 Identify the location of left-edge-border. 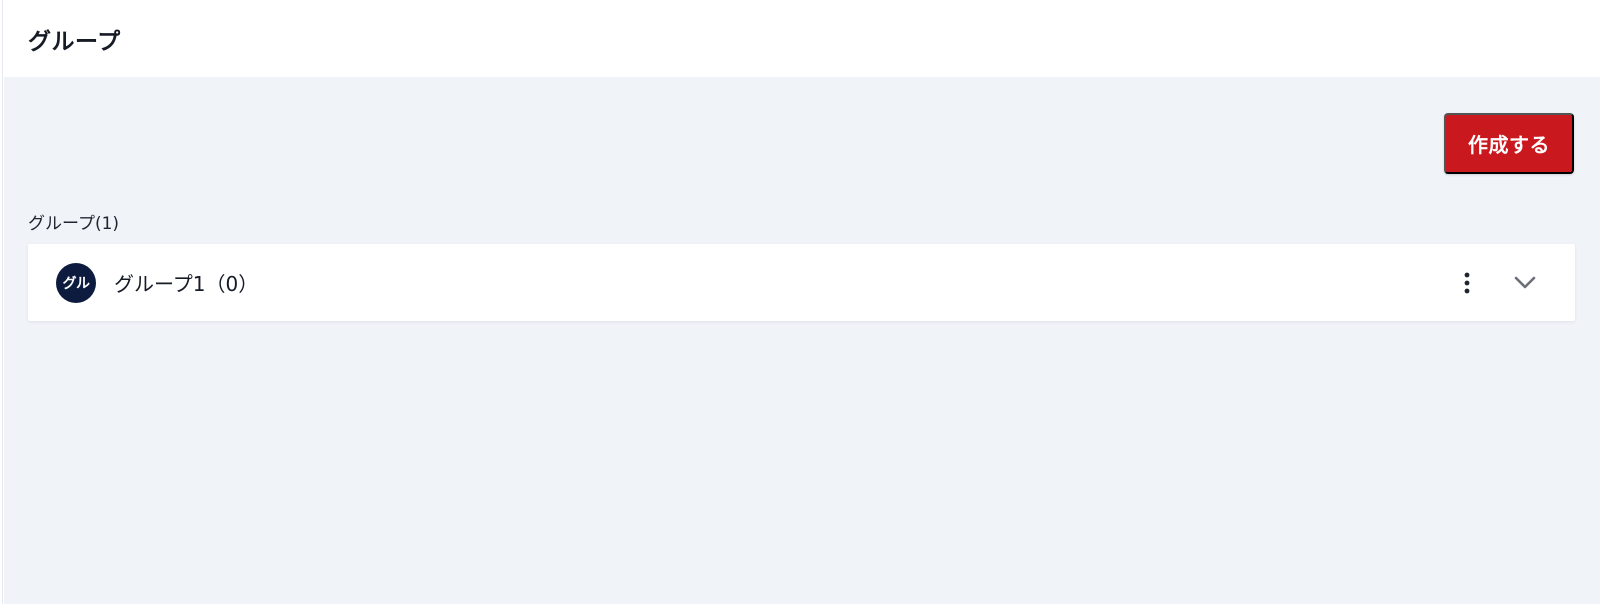
(1, 302).